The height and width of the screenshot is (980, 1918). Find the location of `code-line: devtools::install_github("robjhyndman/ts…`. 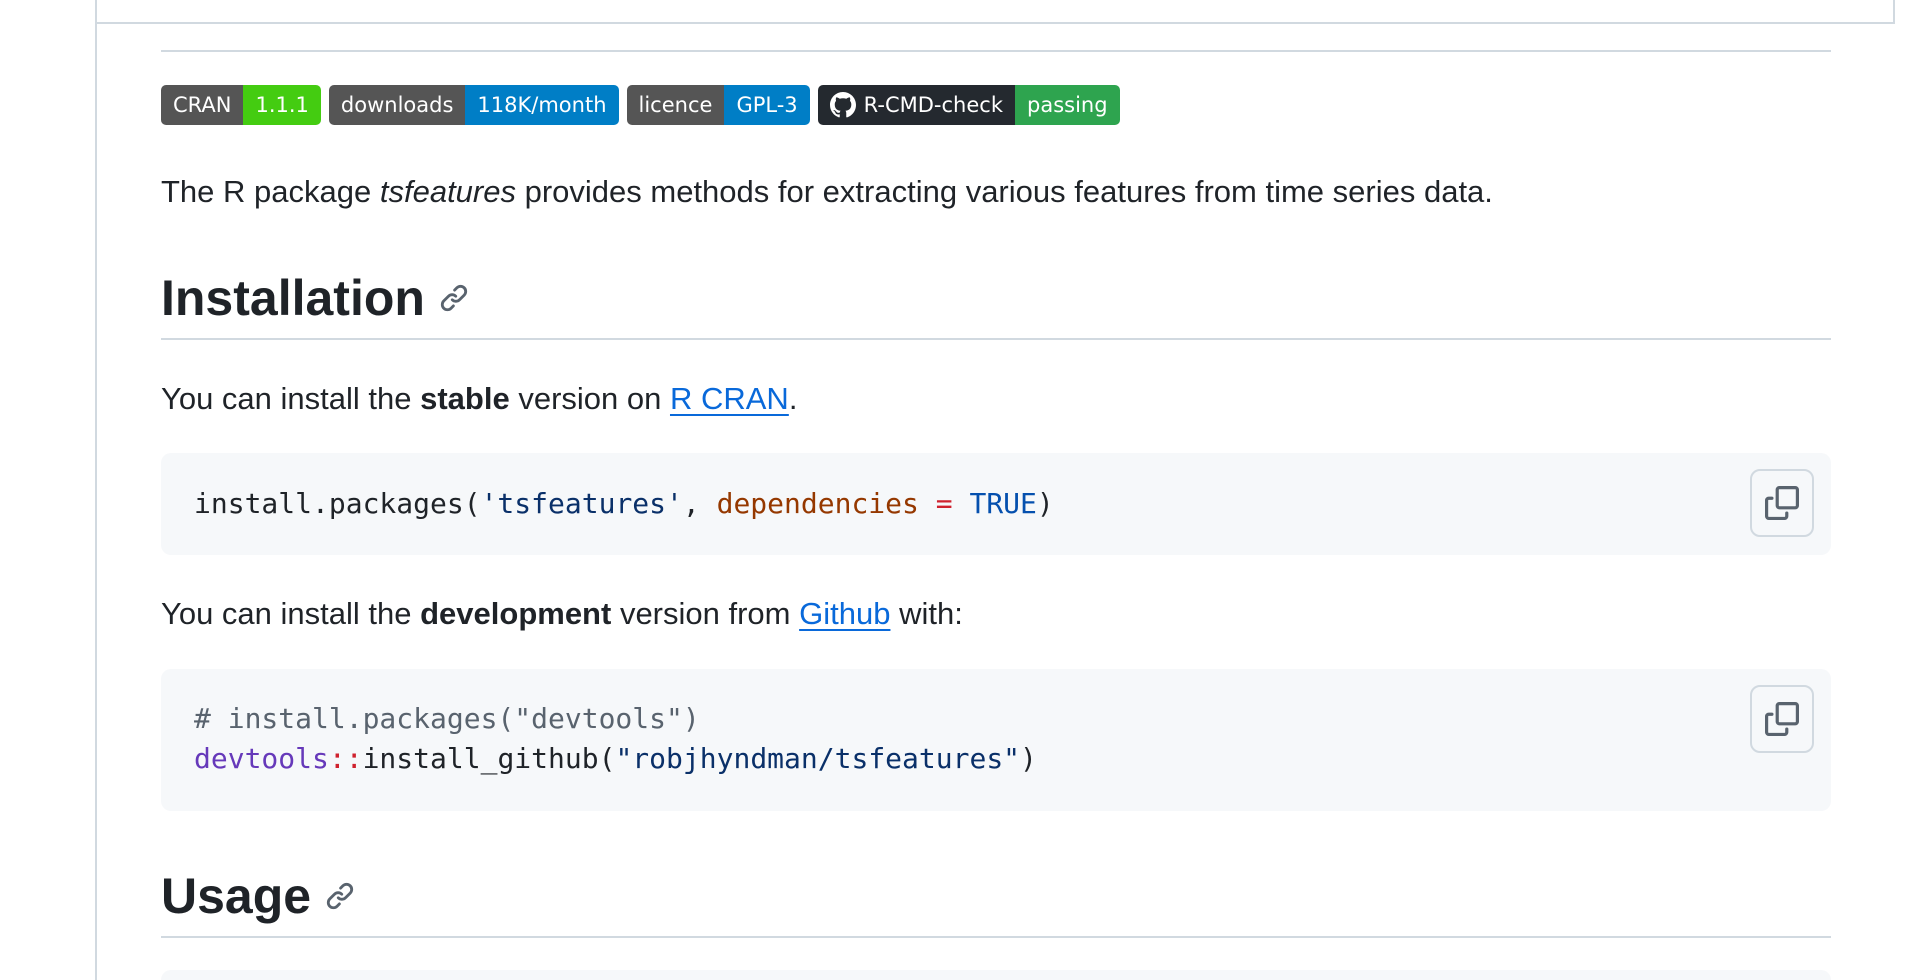

code-line: devtools::install_github("robjhyndman/ts… is located at coordinates (615, 759).